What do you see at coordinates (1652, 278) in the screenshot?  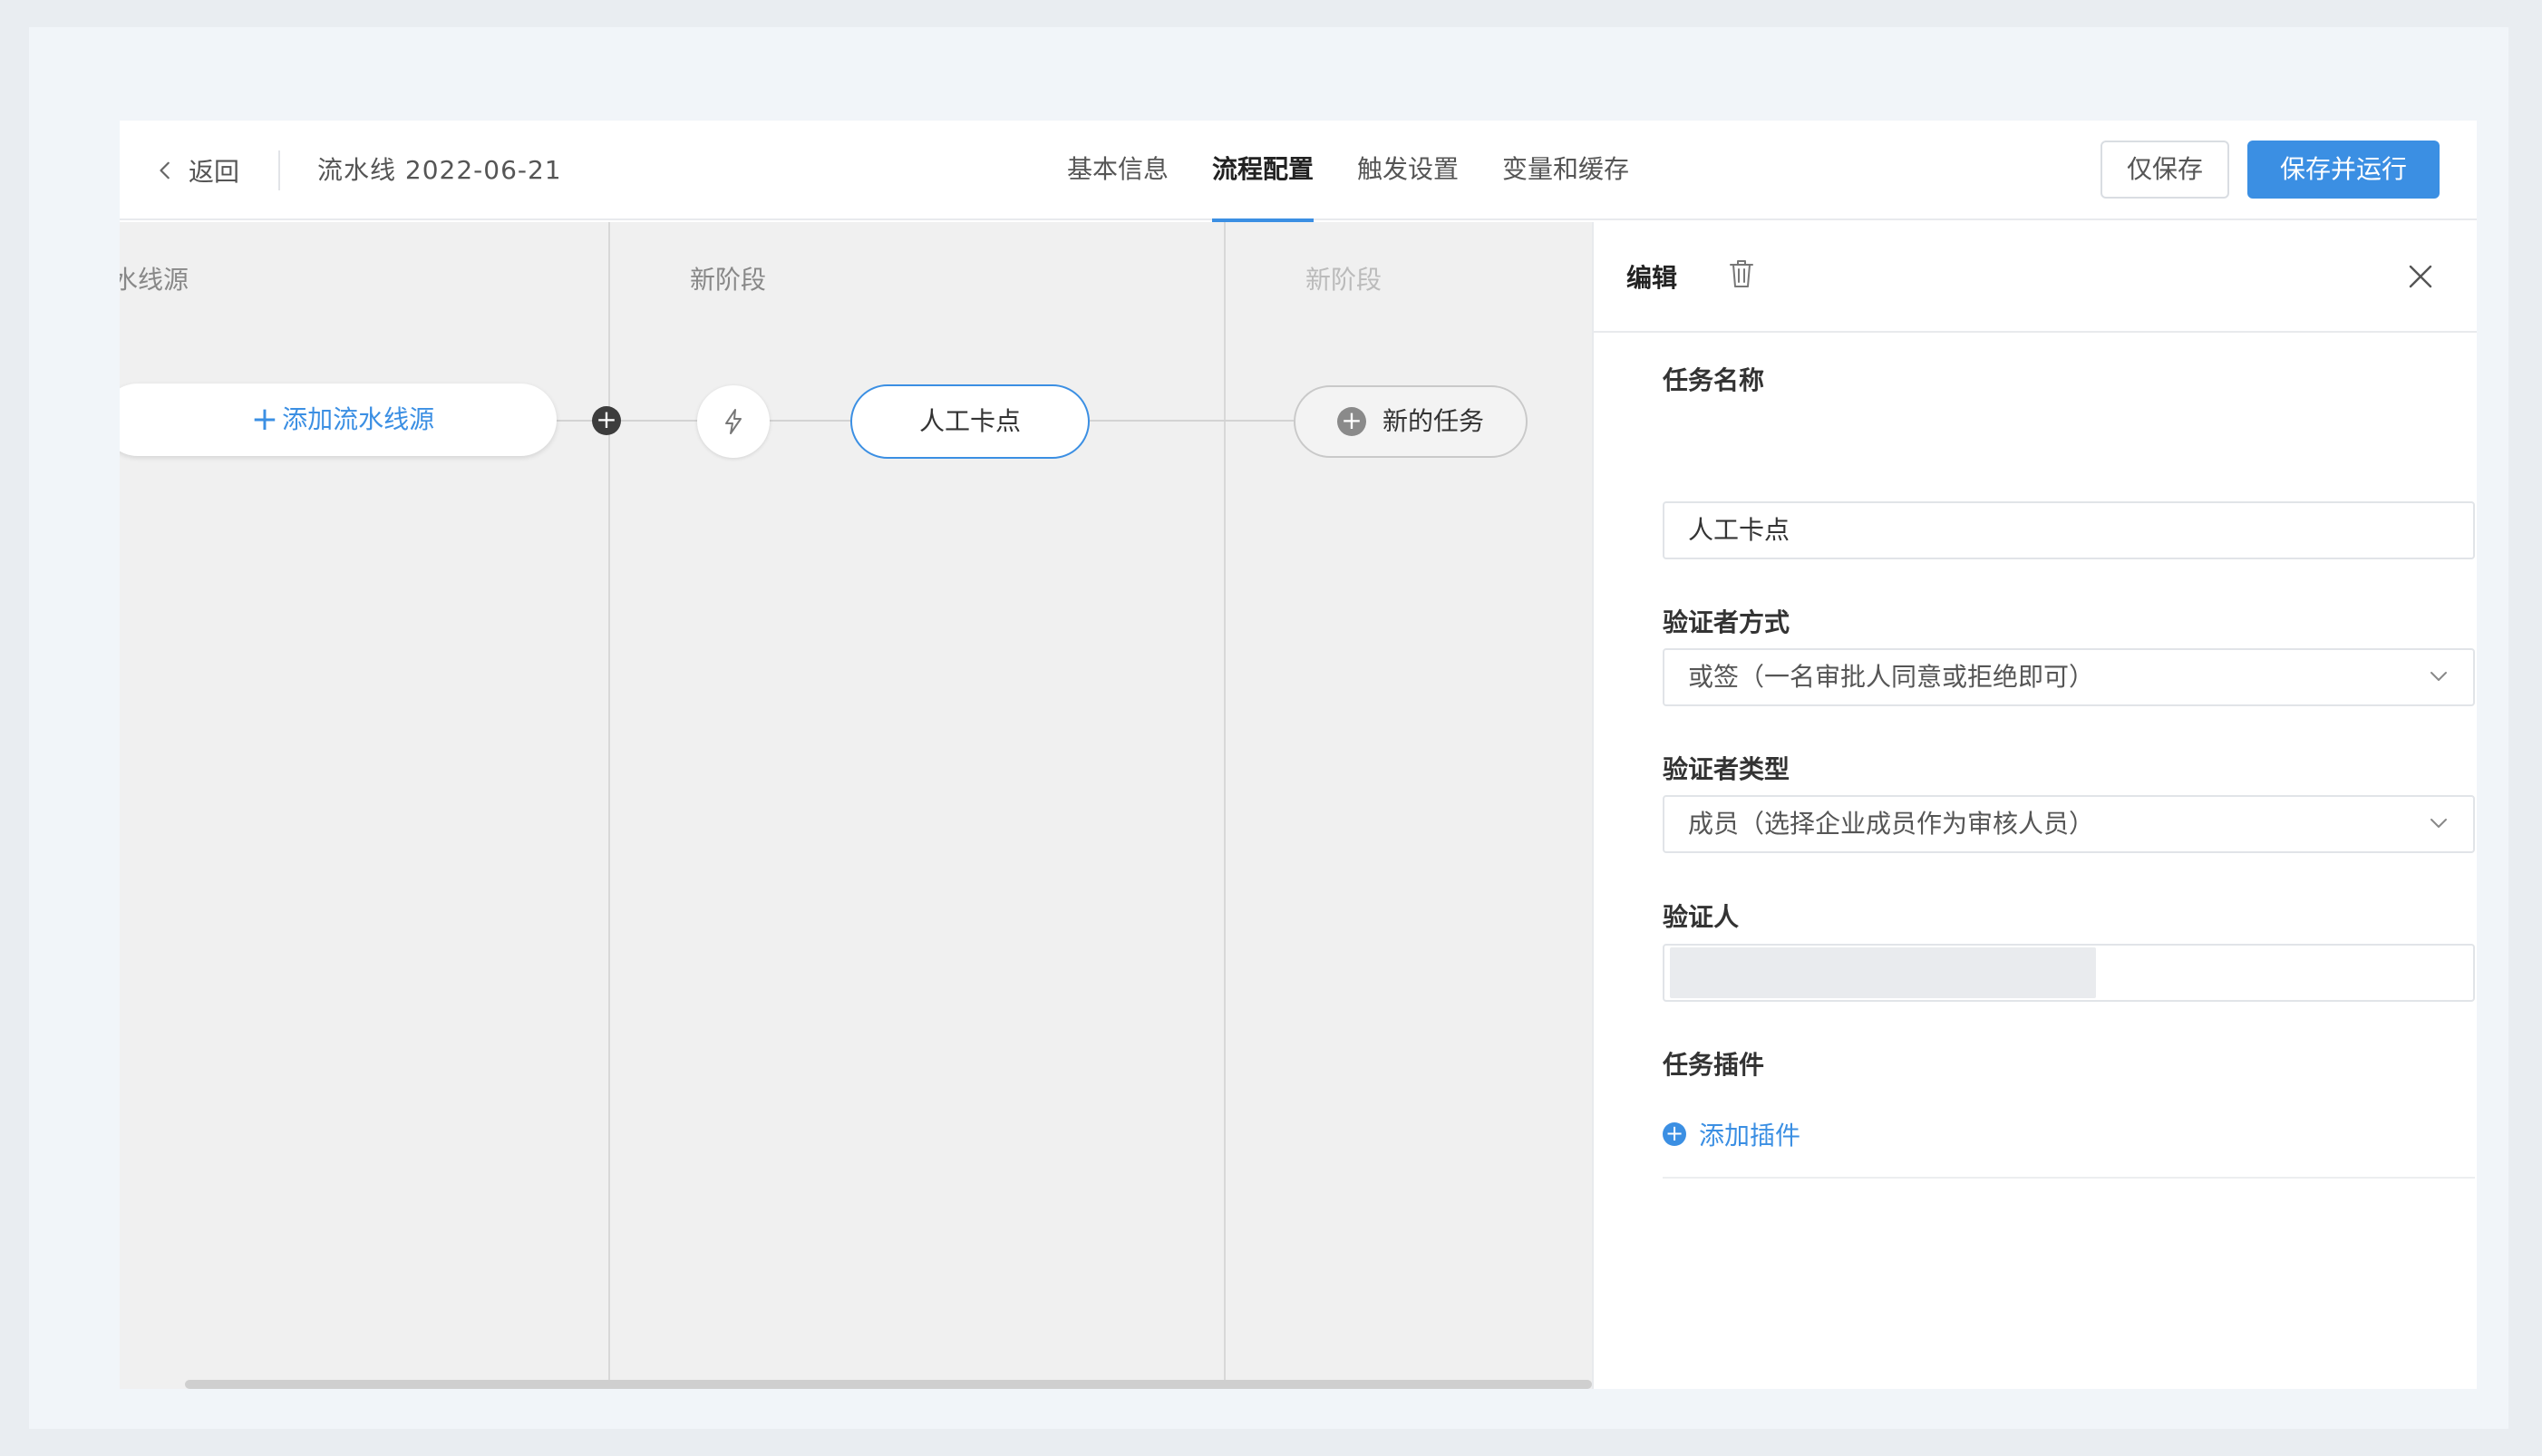 I see `panel-title: 编辑` at bounding box center [1652, 278].